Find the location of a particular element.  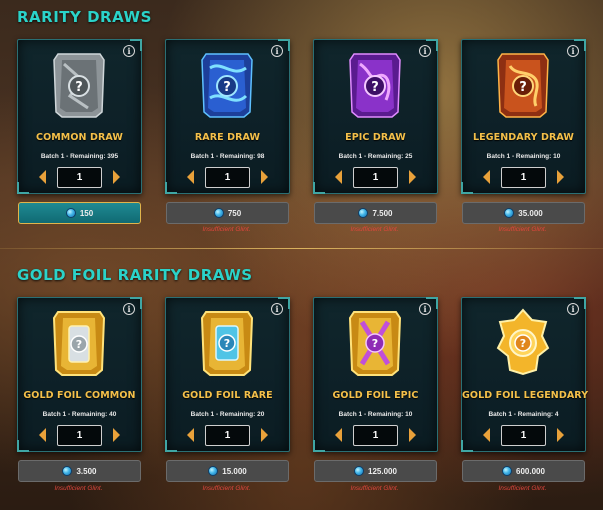

price-label: 600.000 is located at coordinates (530, 471).